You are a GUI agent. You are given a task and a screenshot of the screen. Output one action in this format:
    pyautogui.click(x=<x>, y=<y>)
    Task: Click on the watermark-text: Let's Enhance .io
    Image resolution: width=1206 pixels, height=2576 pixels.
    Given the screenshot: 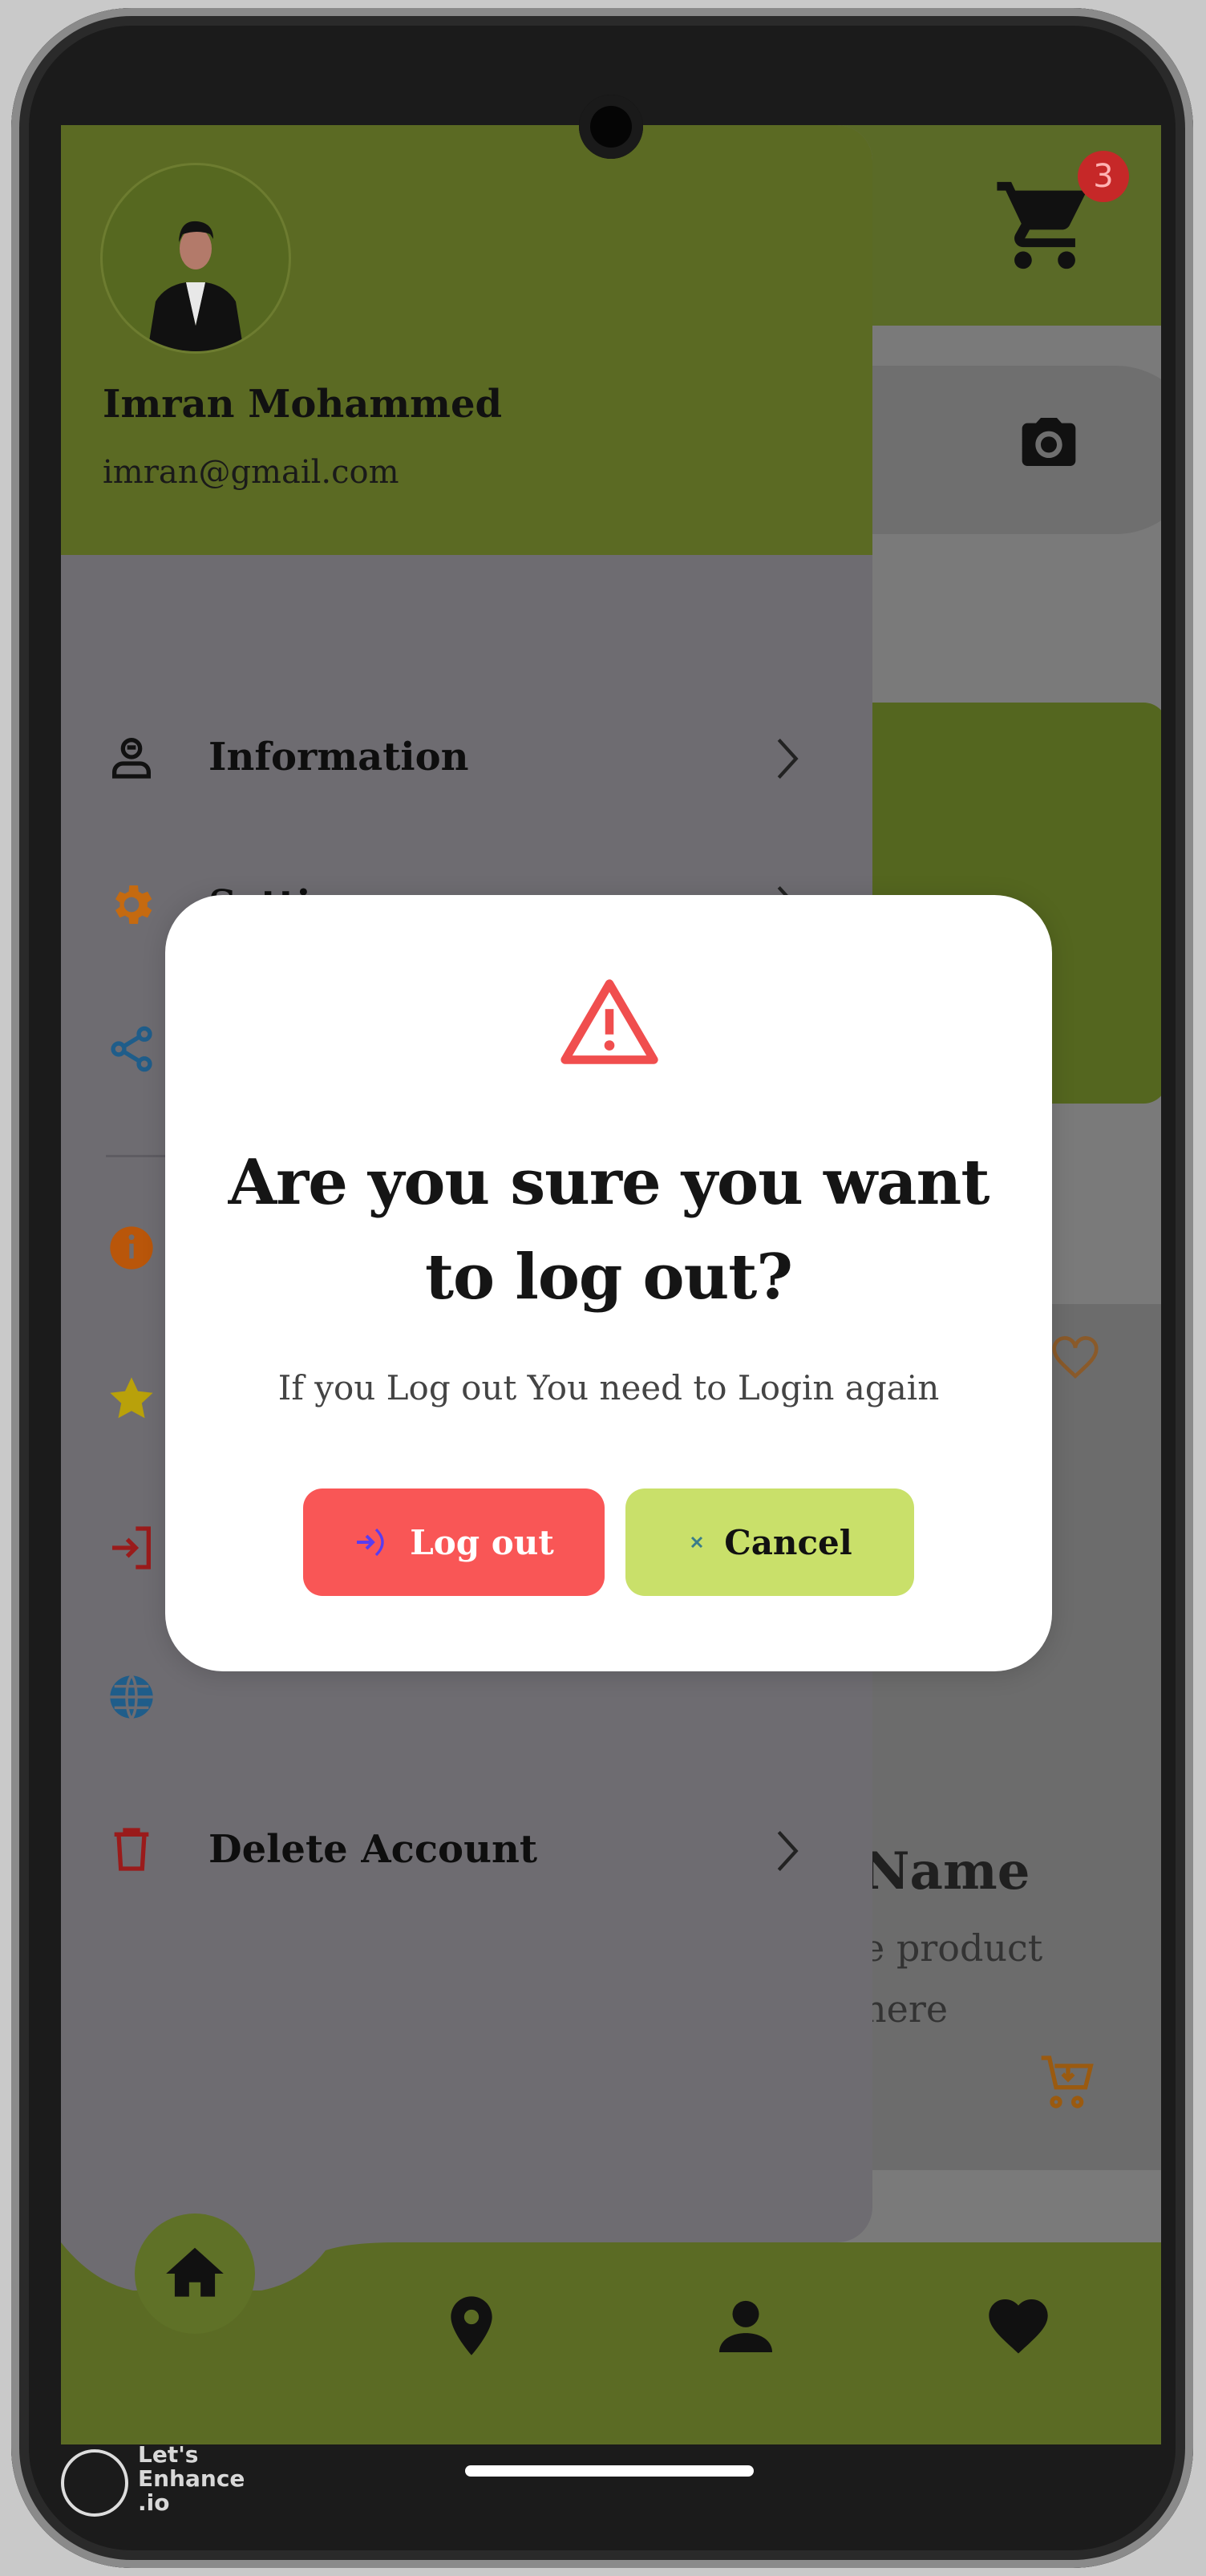 What is the action you would take?
    pyautogui.click(x=198, y=2479)
    